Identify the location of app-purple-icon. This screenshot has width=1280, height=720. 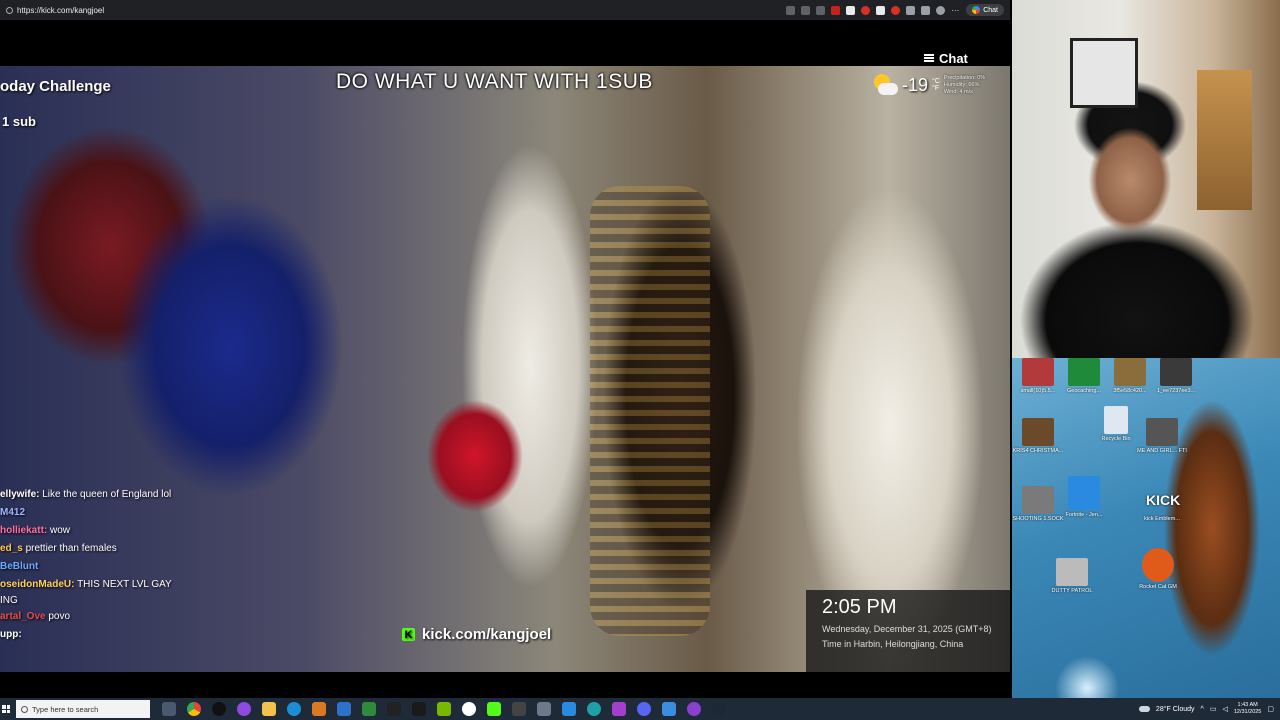
(244, 709).